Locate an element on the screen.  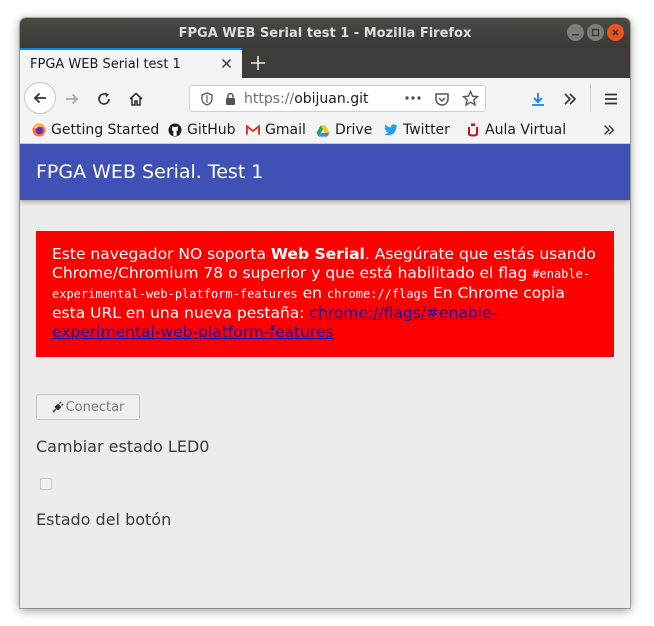
tab-strip: FPGA WEB Serial test 1 is located at coordinates (325, 63).